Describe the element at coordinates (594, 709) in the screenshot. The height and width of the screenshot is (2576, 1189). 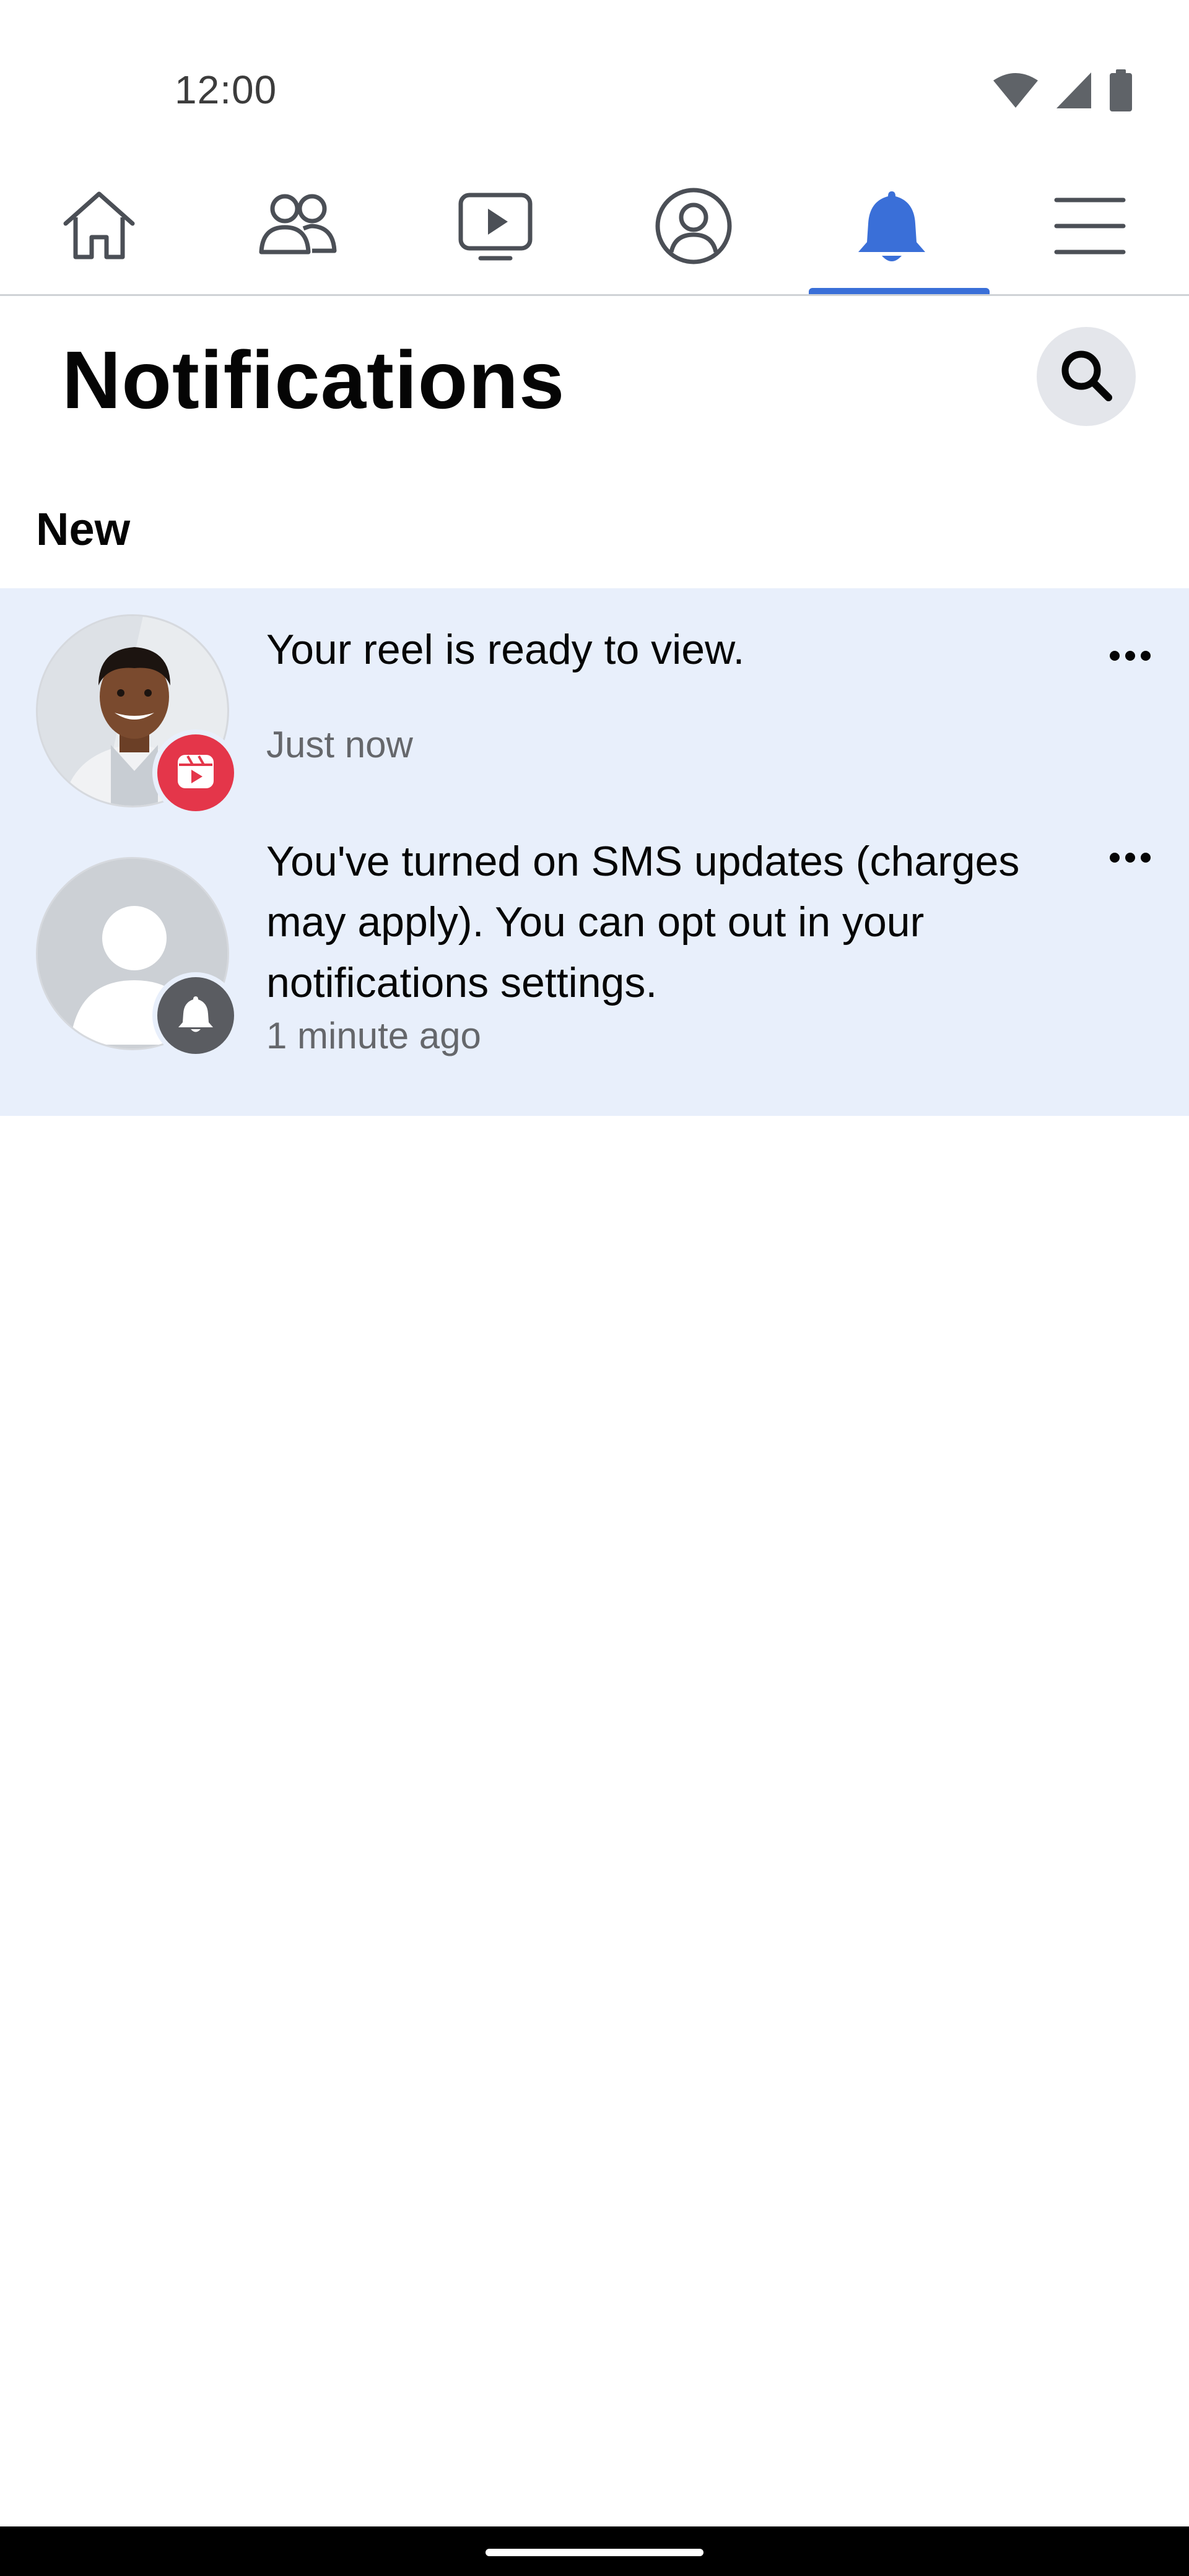
I see `notification-item: Your reel is ready to view. Just now` at that location.